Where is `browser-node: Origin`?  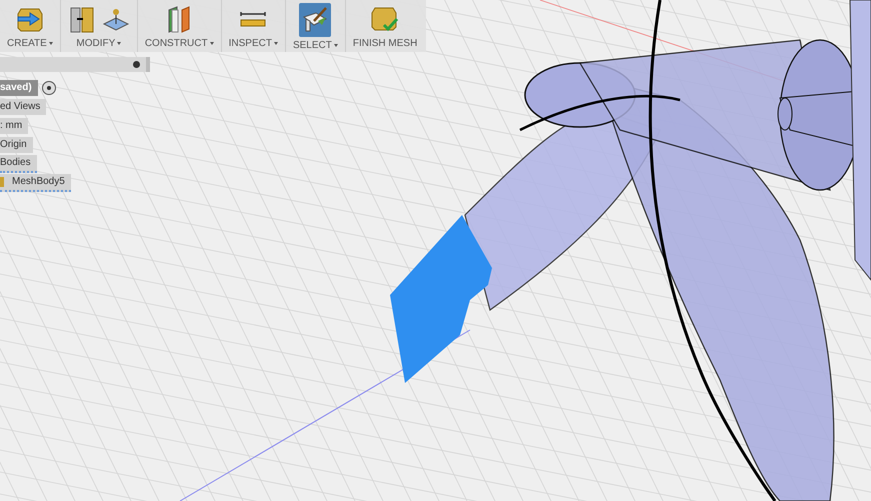
browser-node: Origin is located at coordinates (16, 144).